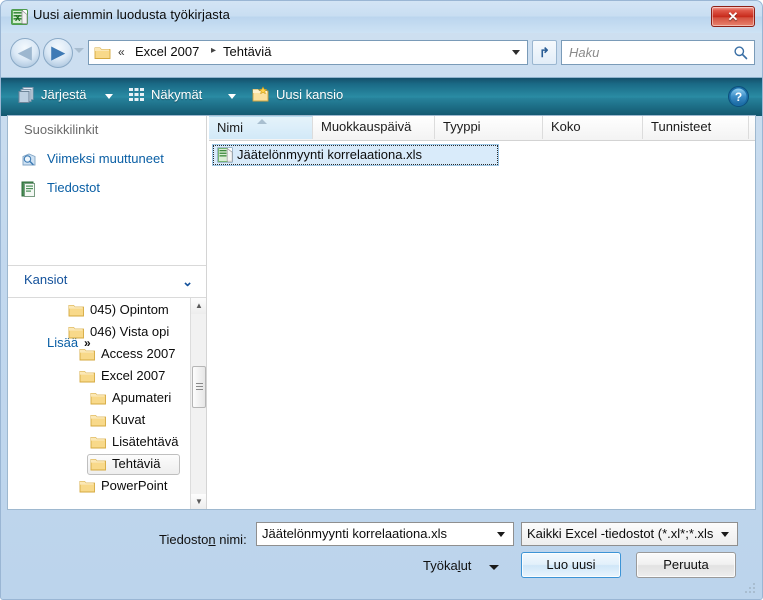 The width and height of the screenshot is (763, 600). What do you see at coordinates (381, 96) in the screenshot?
I see `command-toolbar: Järjestä Näkymät Uusi kansio ?` at bounding box center [381, 96].